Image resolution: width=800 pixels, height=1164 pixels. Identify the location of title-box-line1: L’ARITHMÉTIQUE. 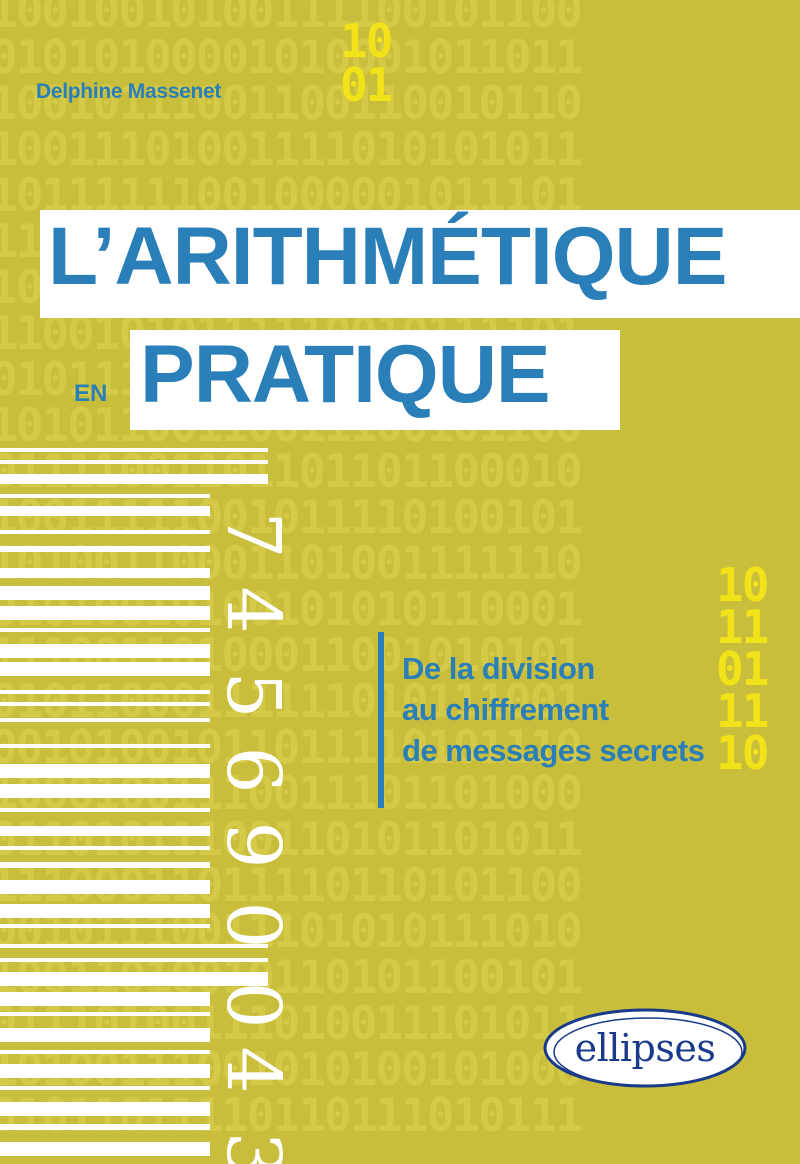
(420, 264).